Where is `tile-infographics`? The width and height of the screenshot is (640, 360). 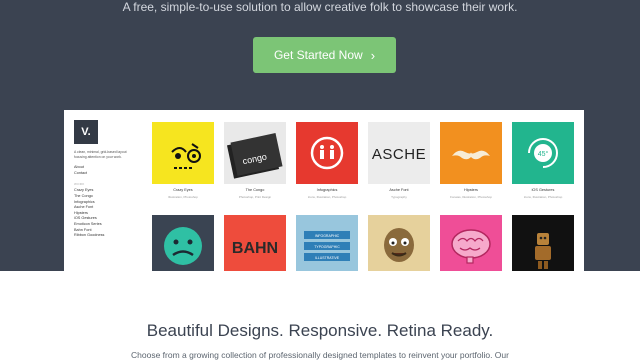 tile-infographics is located at coordinates (327, 153).